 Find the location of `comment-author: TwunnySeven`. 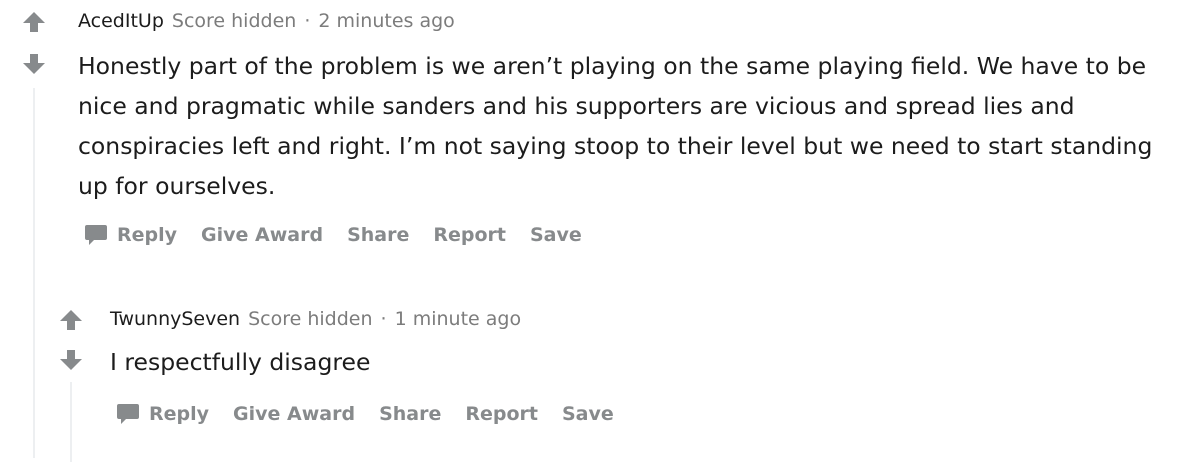

comment-author: TwunnySeven is located at coordinates (175, 319).